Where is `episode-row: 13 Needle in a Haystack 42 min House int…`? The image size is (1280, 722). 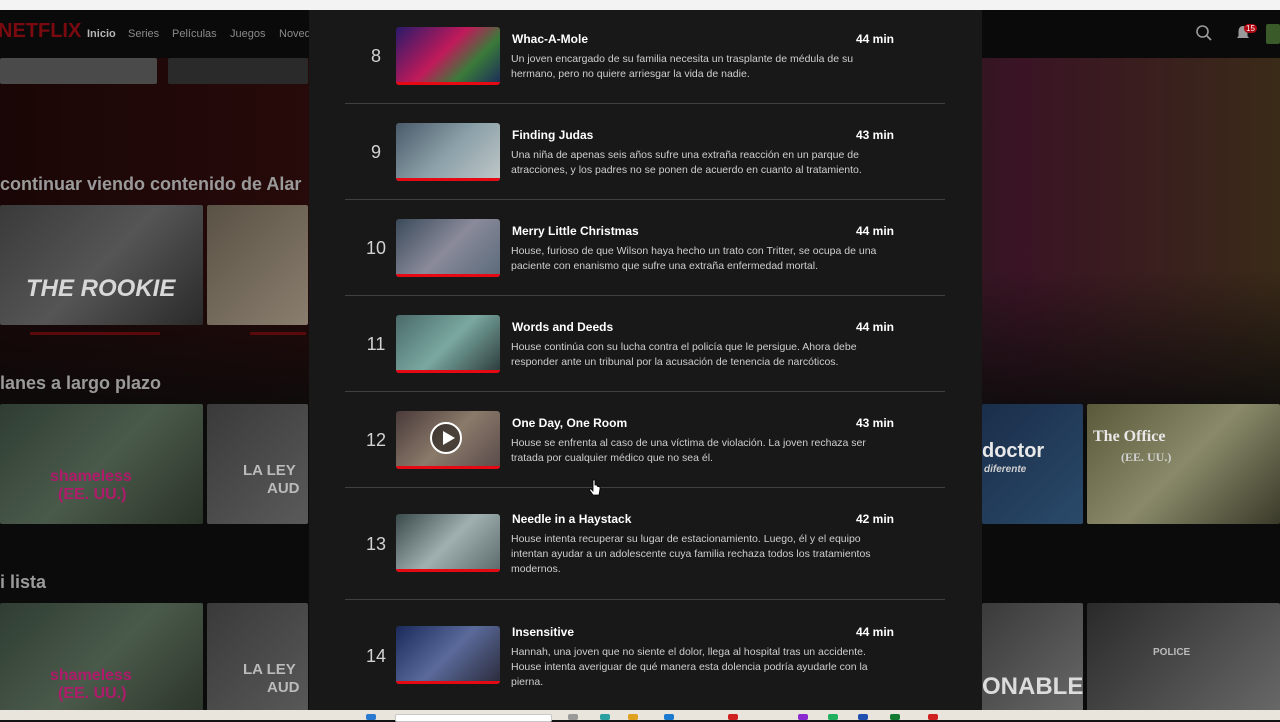
episode-row: 13 Needle in a Haystack 42 min House int… is located at coordinates (645, 544).